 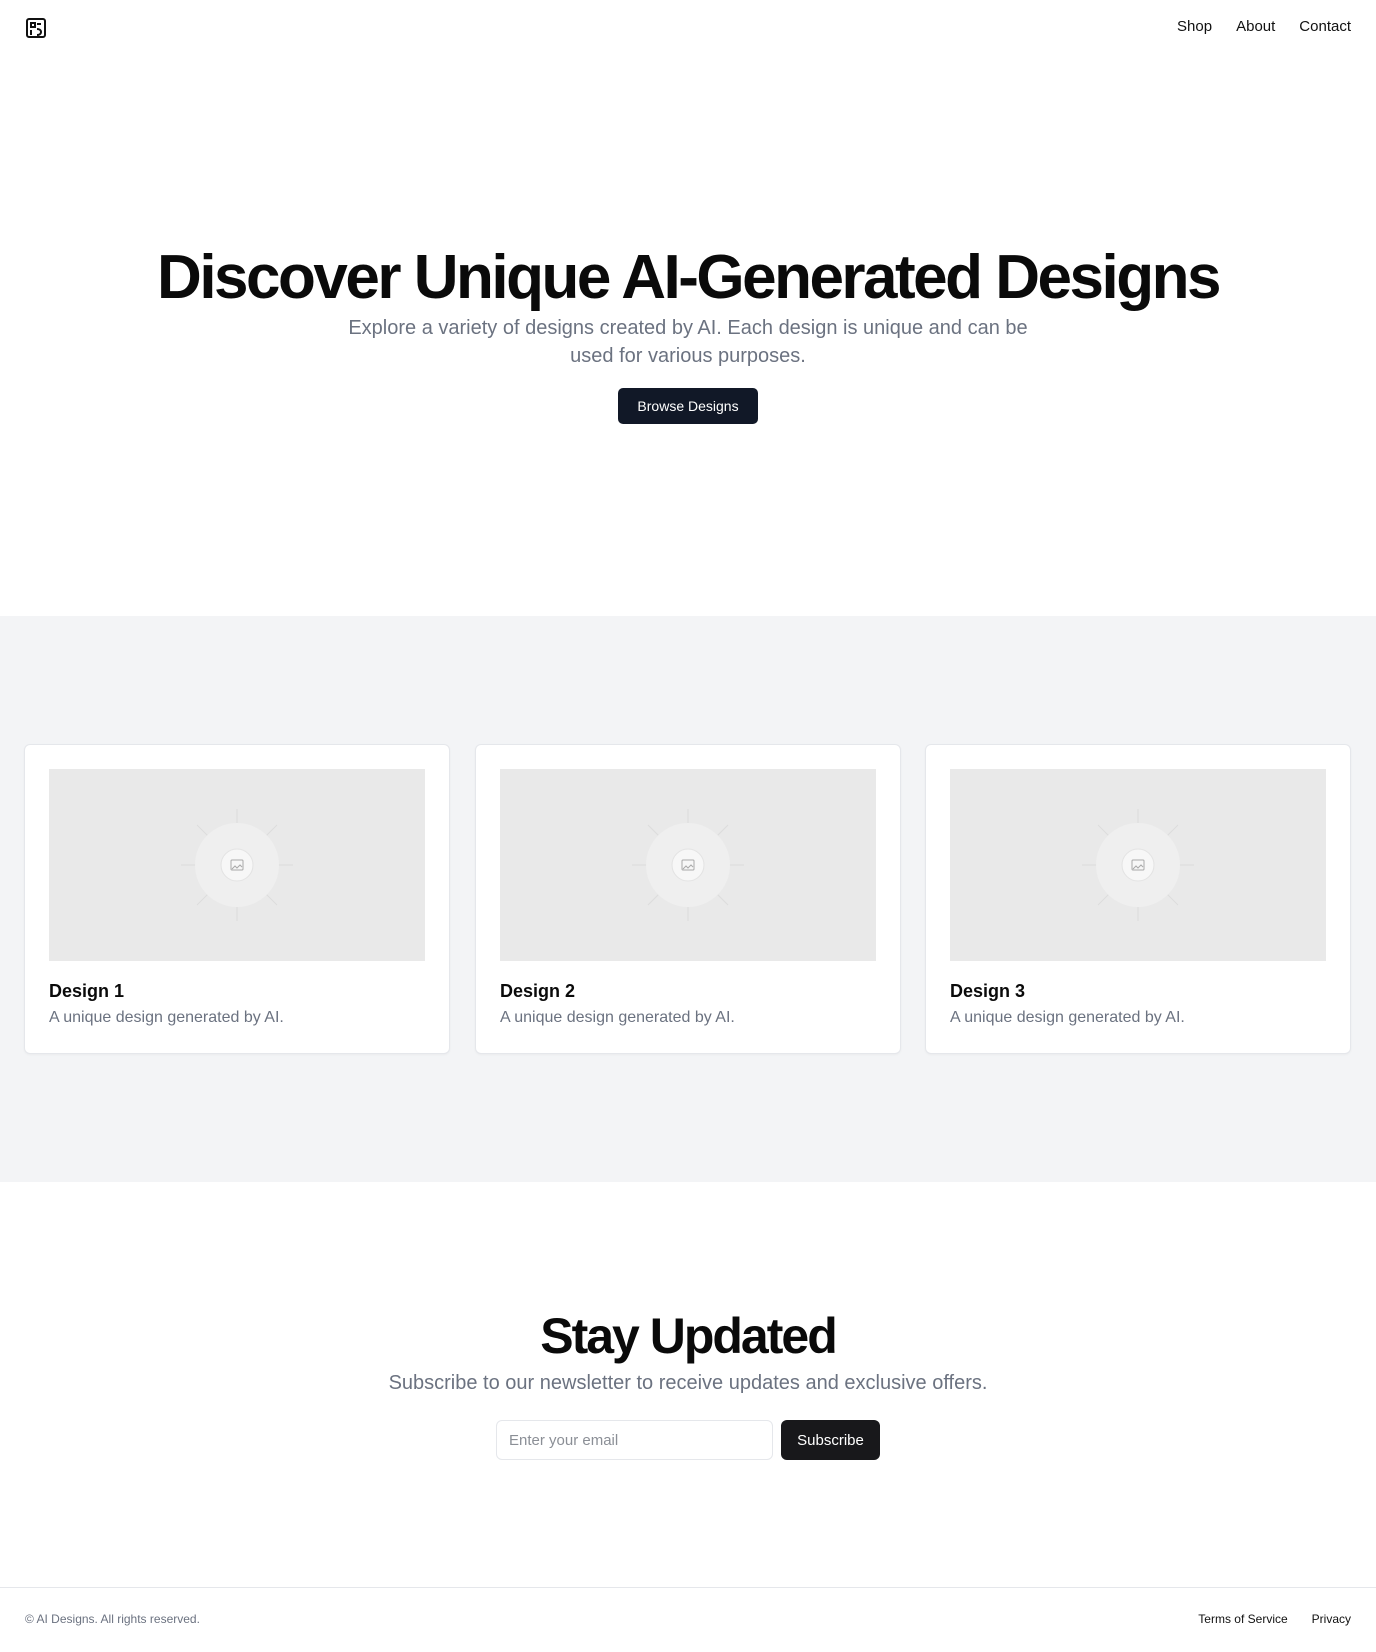 What do you see at coordinates (1331, 1619) in the screenshot?
I see `footer-link-privacy: Privacy` at bounding box center [1331, 1619].